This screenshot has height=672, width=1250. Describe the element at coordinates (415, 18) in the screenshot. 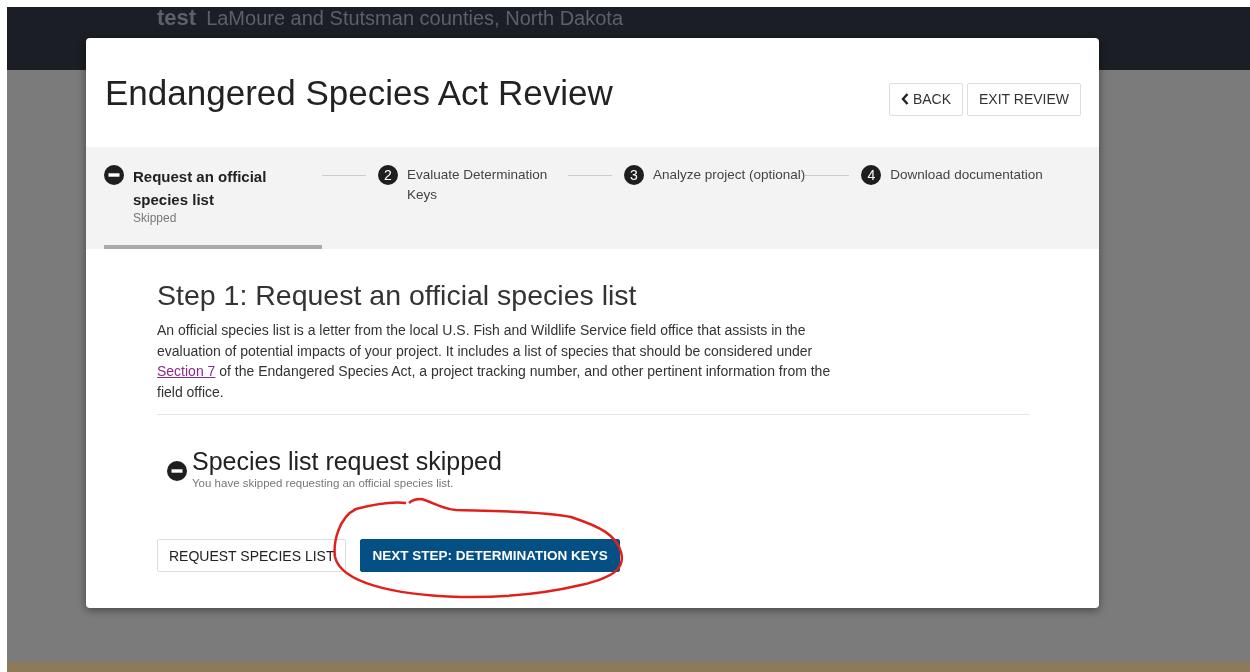

I see `project-location: LaMoure and Stutsman counties, North Dakota` at that location.